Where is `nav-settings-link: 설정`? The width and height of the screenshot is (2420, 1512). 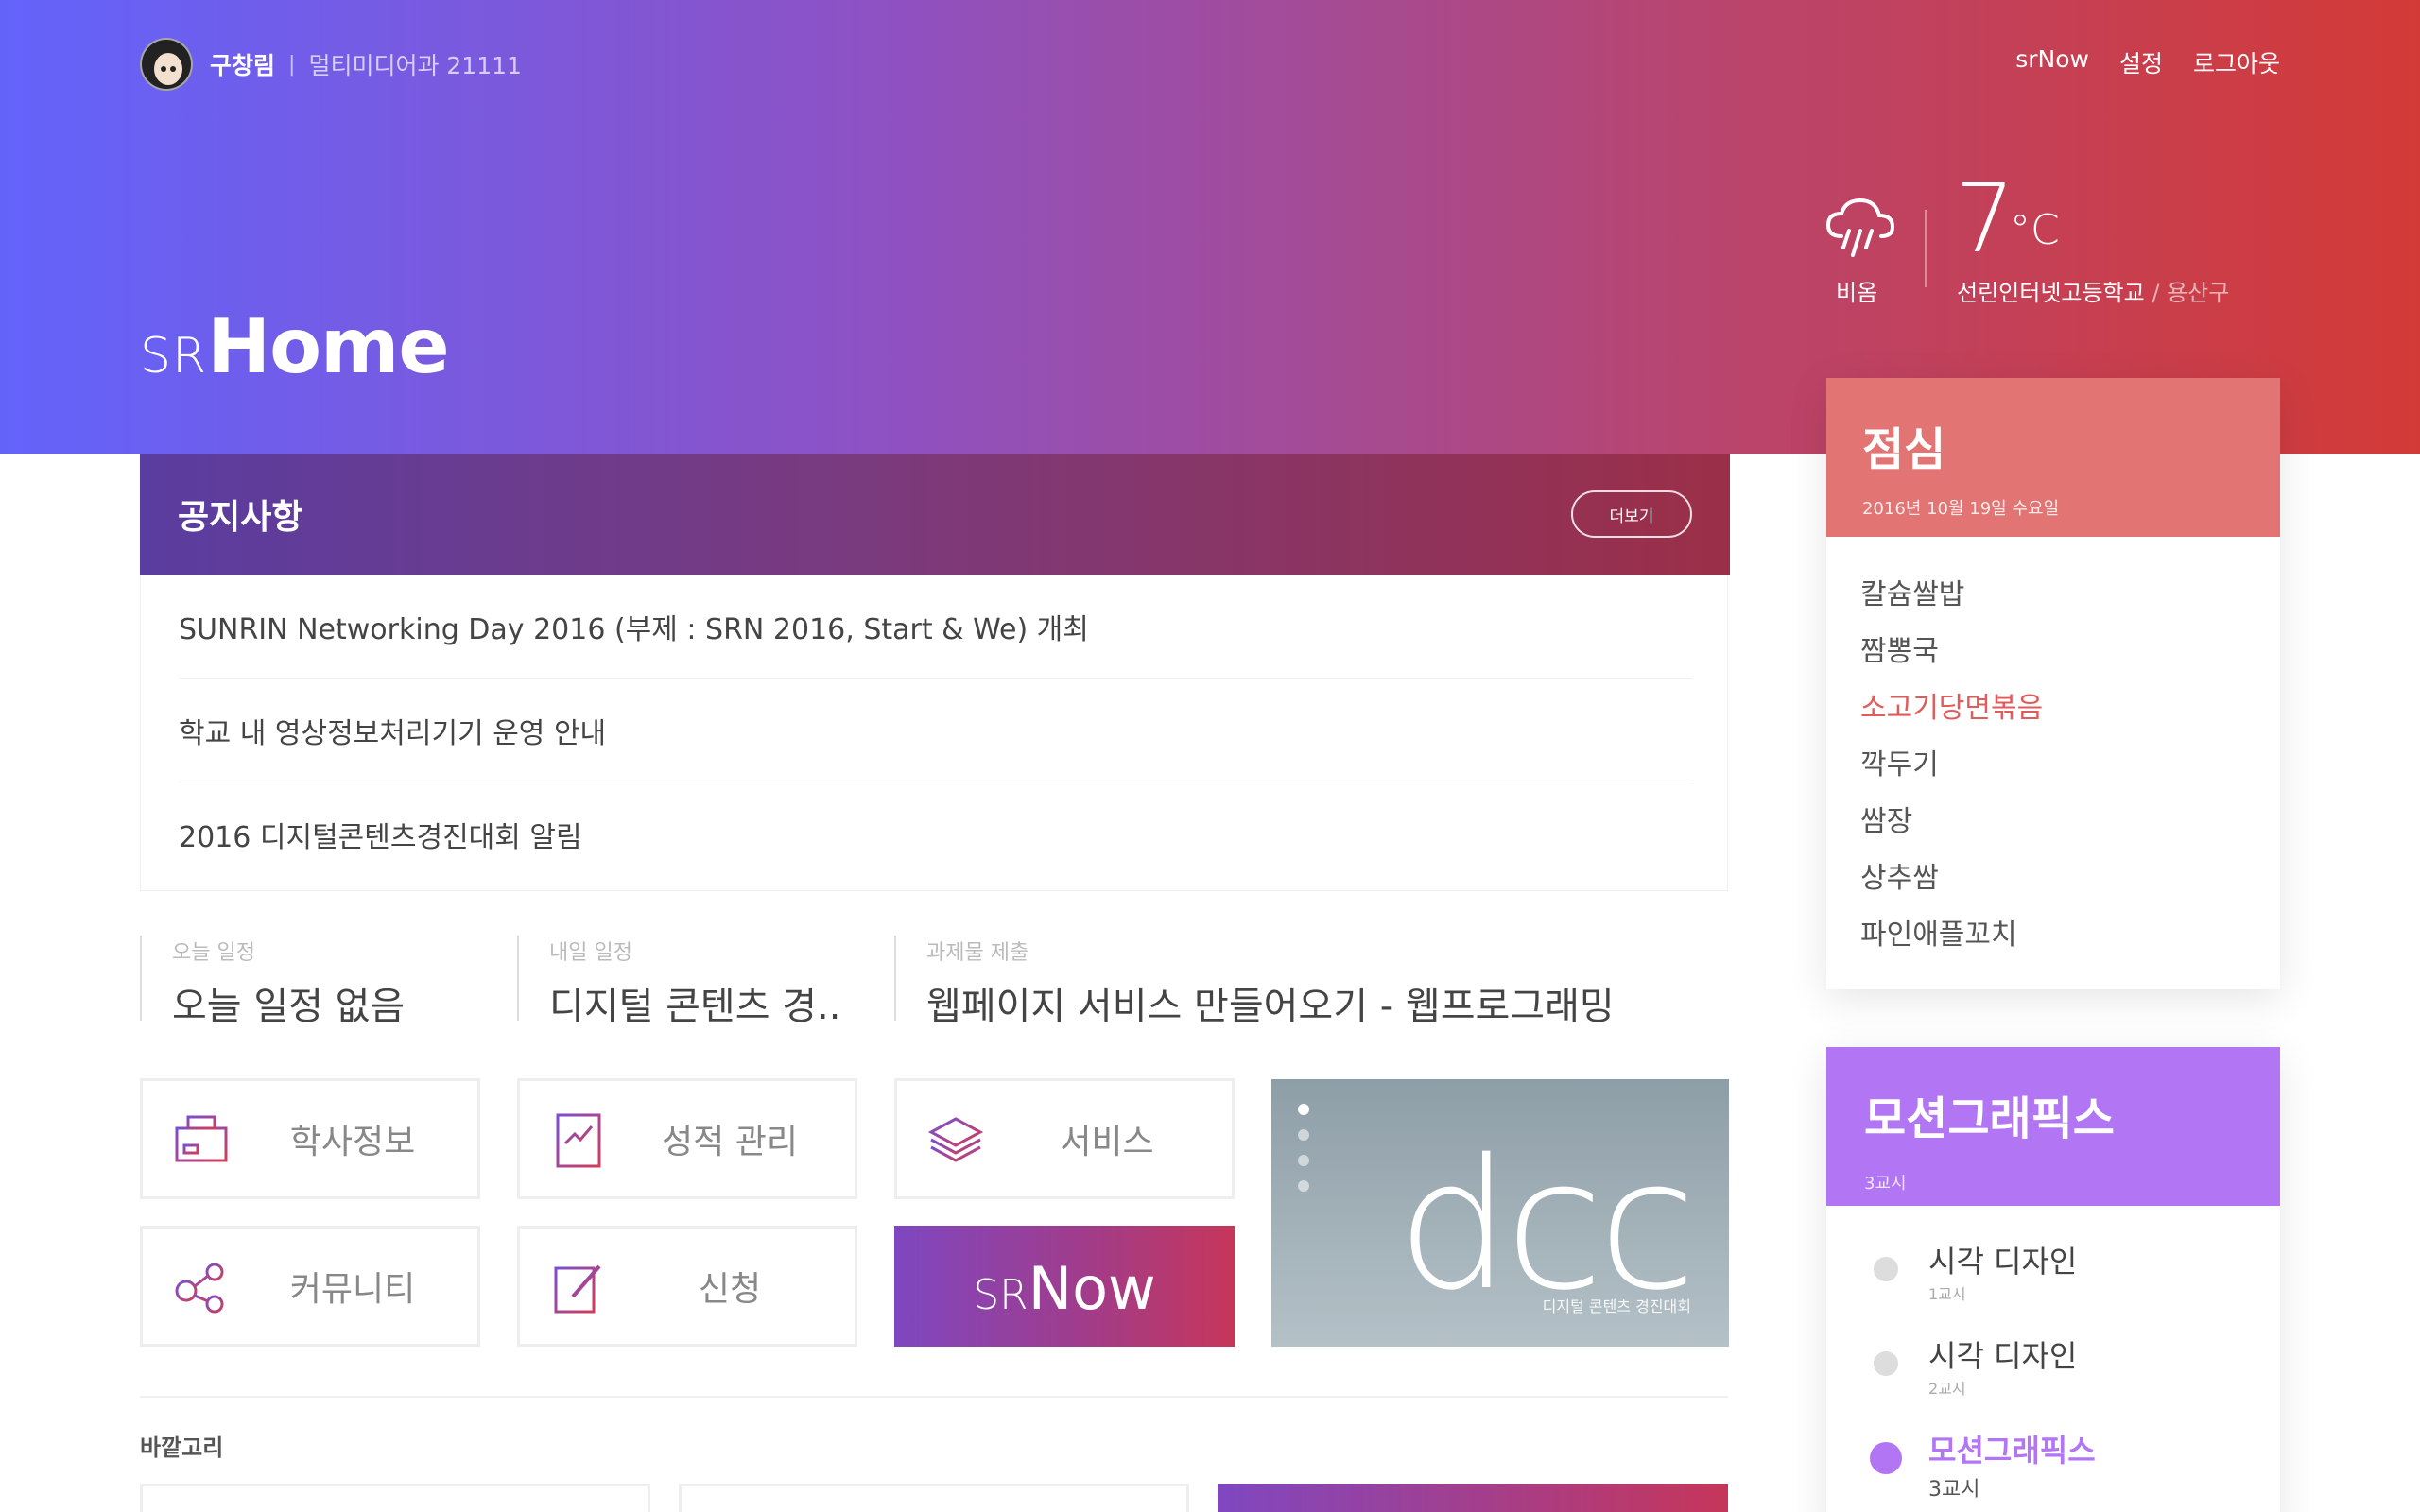
nav-settings-link: 설정 is located at coordinates (2141, 62).